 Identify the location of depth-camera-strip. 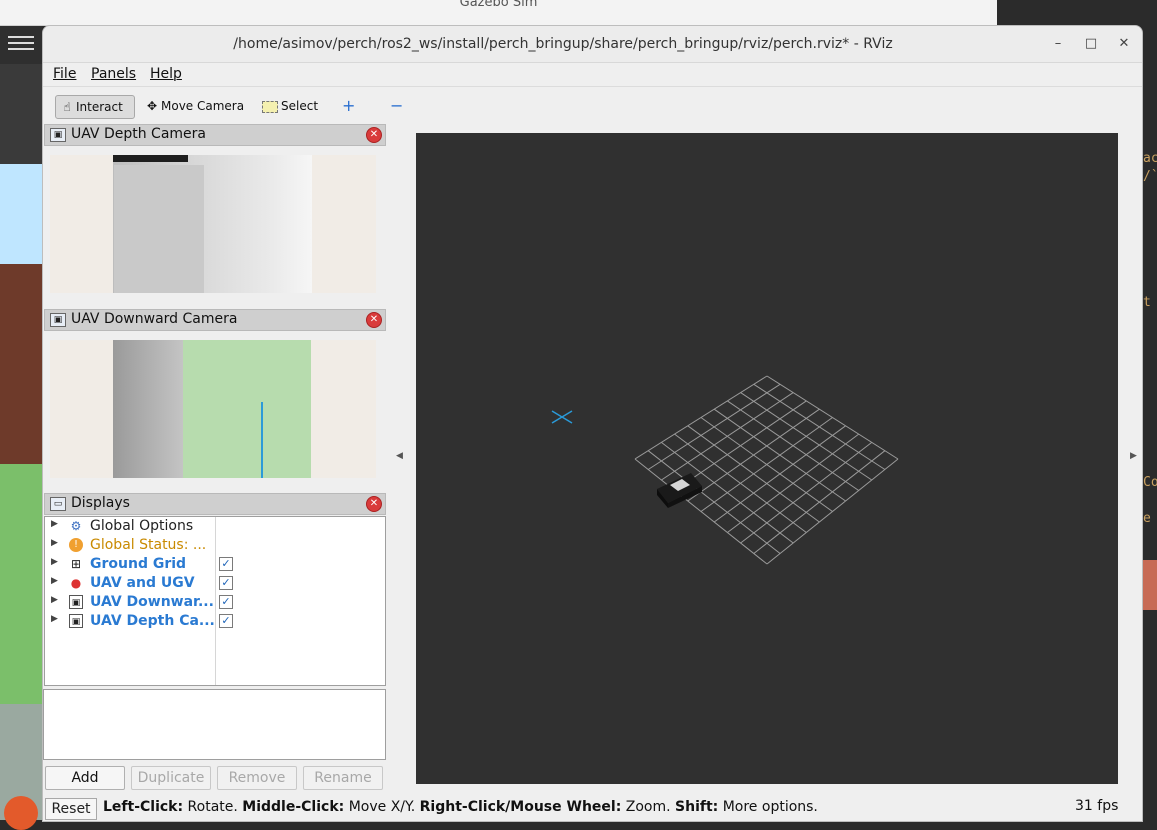
(150, 158).